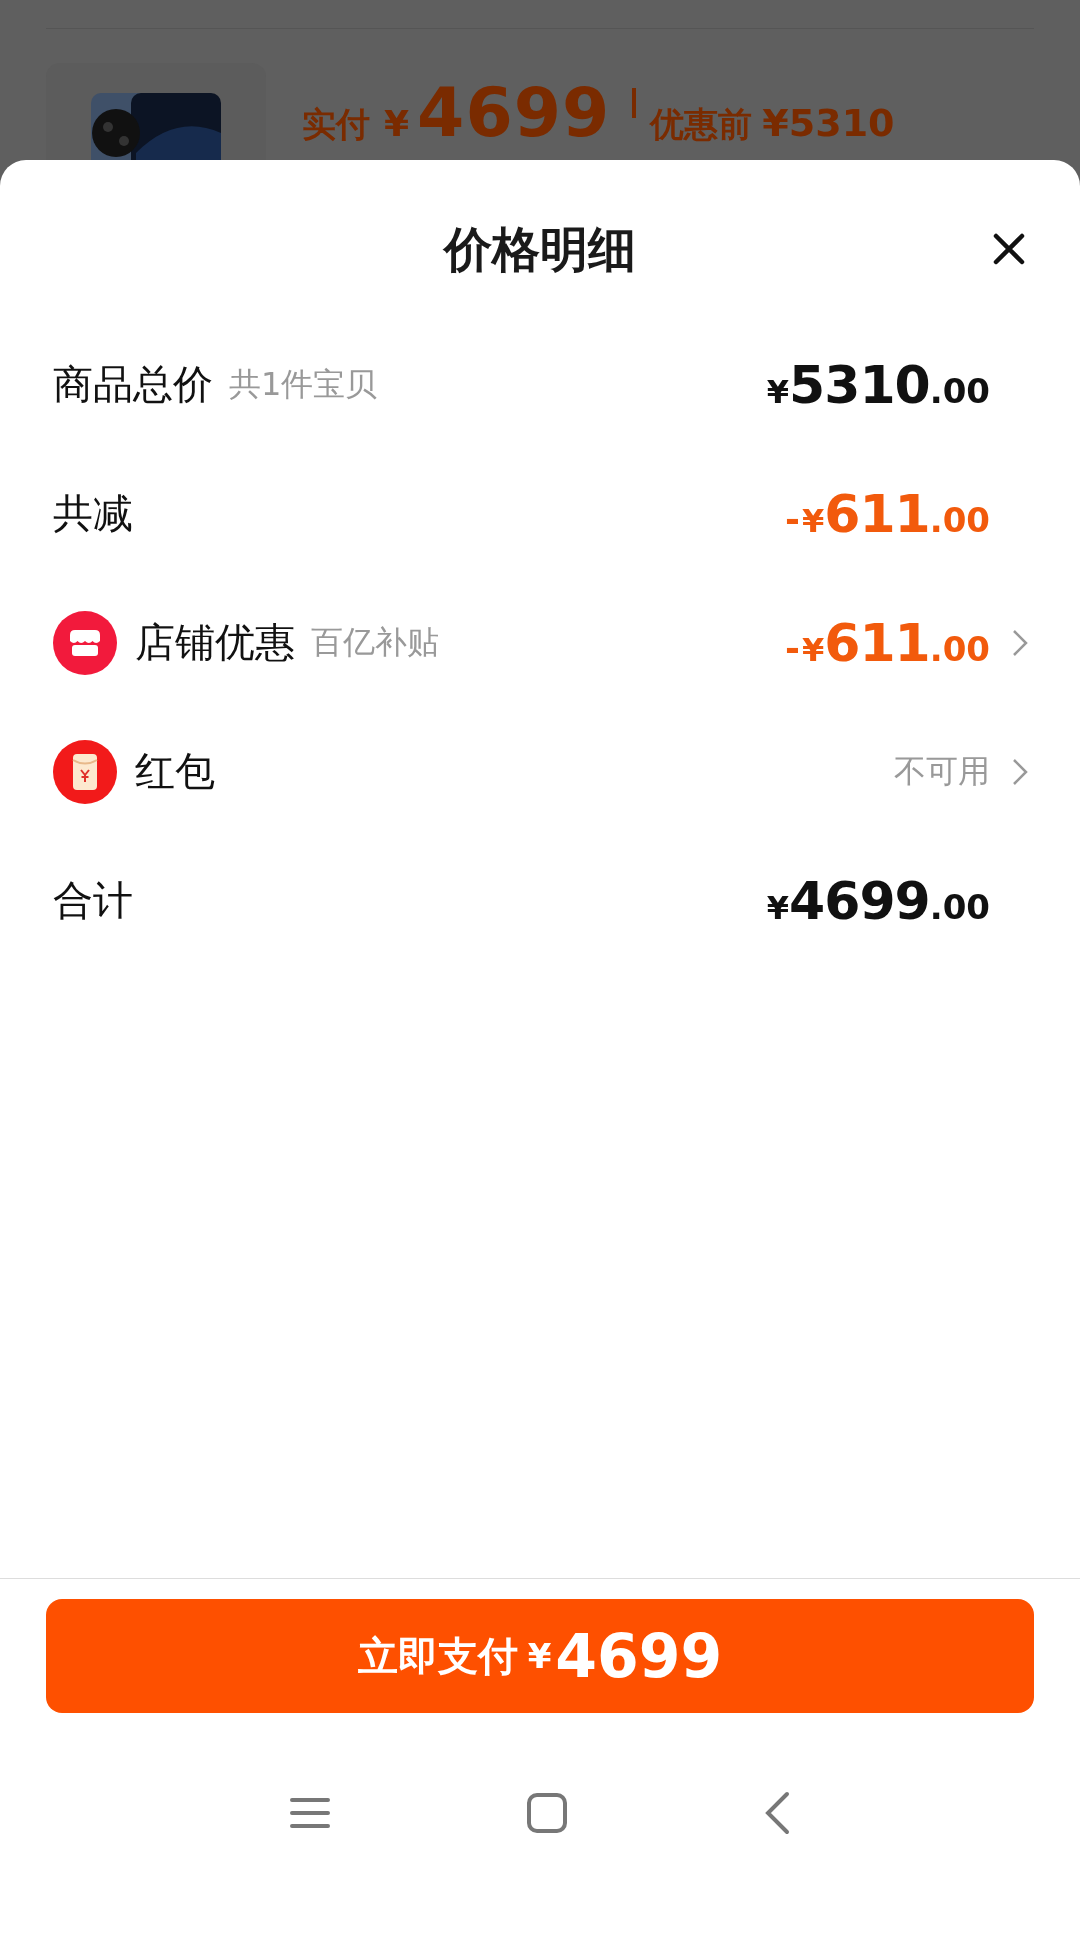  Describe the element at coordinates (540, 1656) in the screenshot. I see `pay-button: 立即支付 ¥4699` at that location.